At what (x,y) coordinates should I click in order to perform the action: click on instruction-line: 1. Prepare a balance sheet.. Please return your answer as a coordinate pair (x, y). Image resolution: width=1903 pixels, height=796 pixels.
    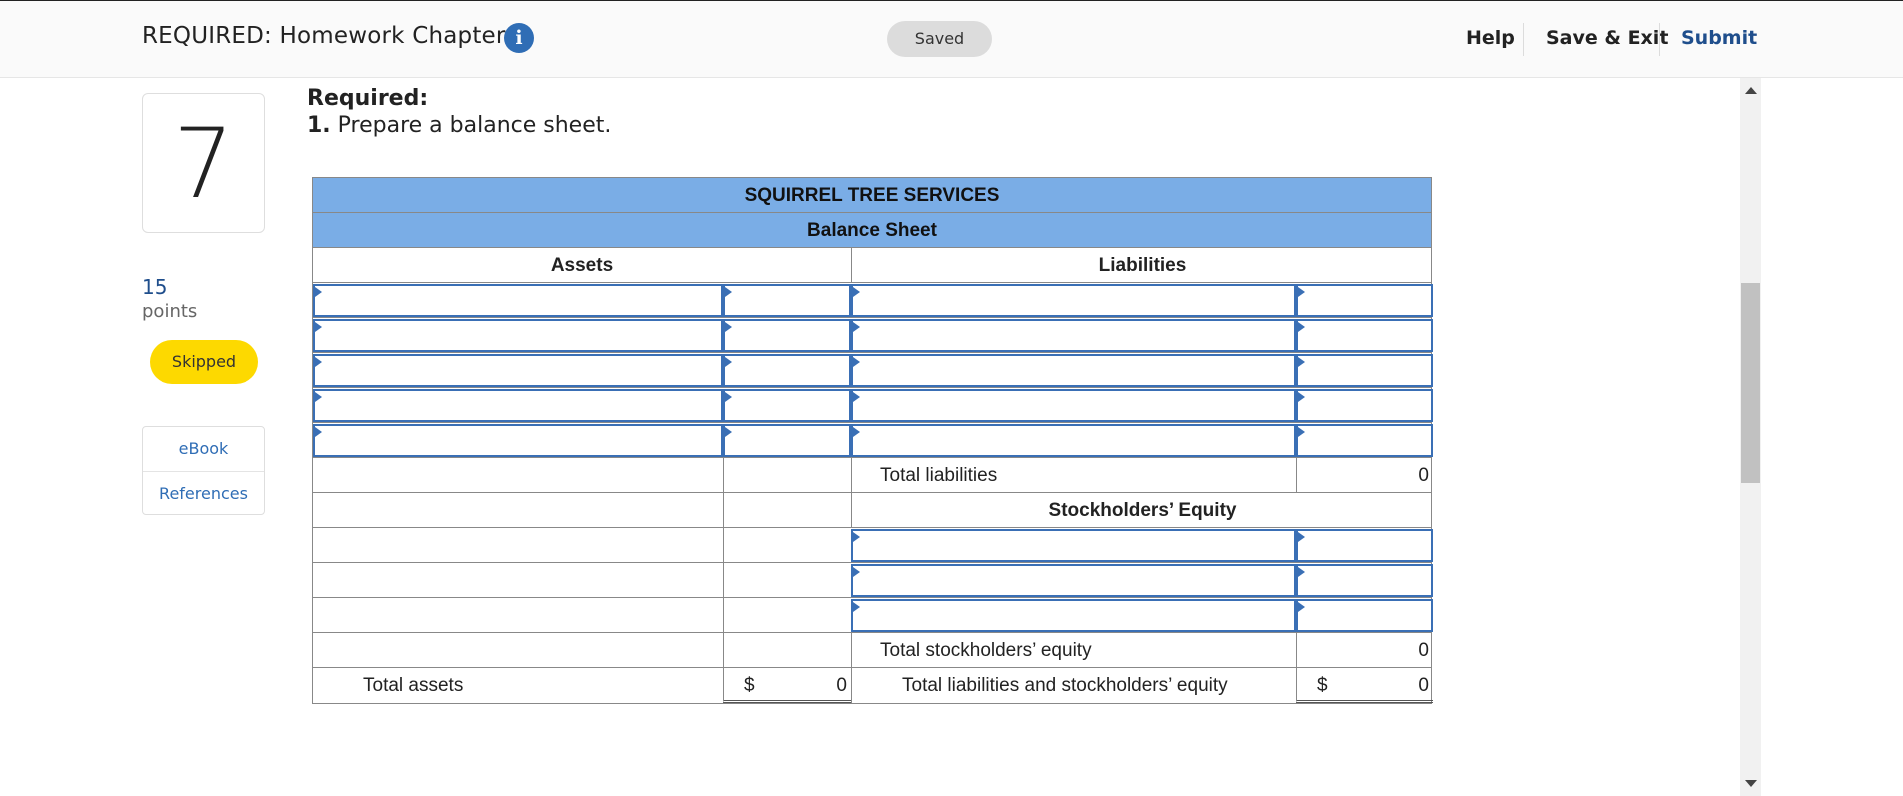
    Looking at the image, I should click on (459, 125).